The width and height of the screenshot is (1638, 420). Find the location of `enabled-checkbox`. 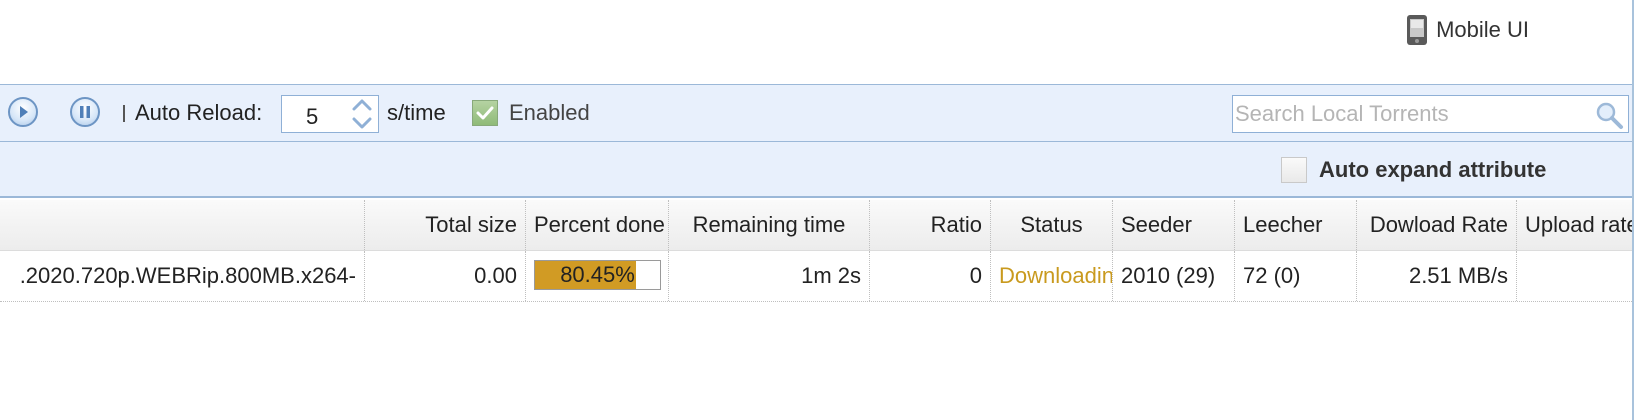

enabled-checkbox is located at coordinates (485, 113).